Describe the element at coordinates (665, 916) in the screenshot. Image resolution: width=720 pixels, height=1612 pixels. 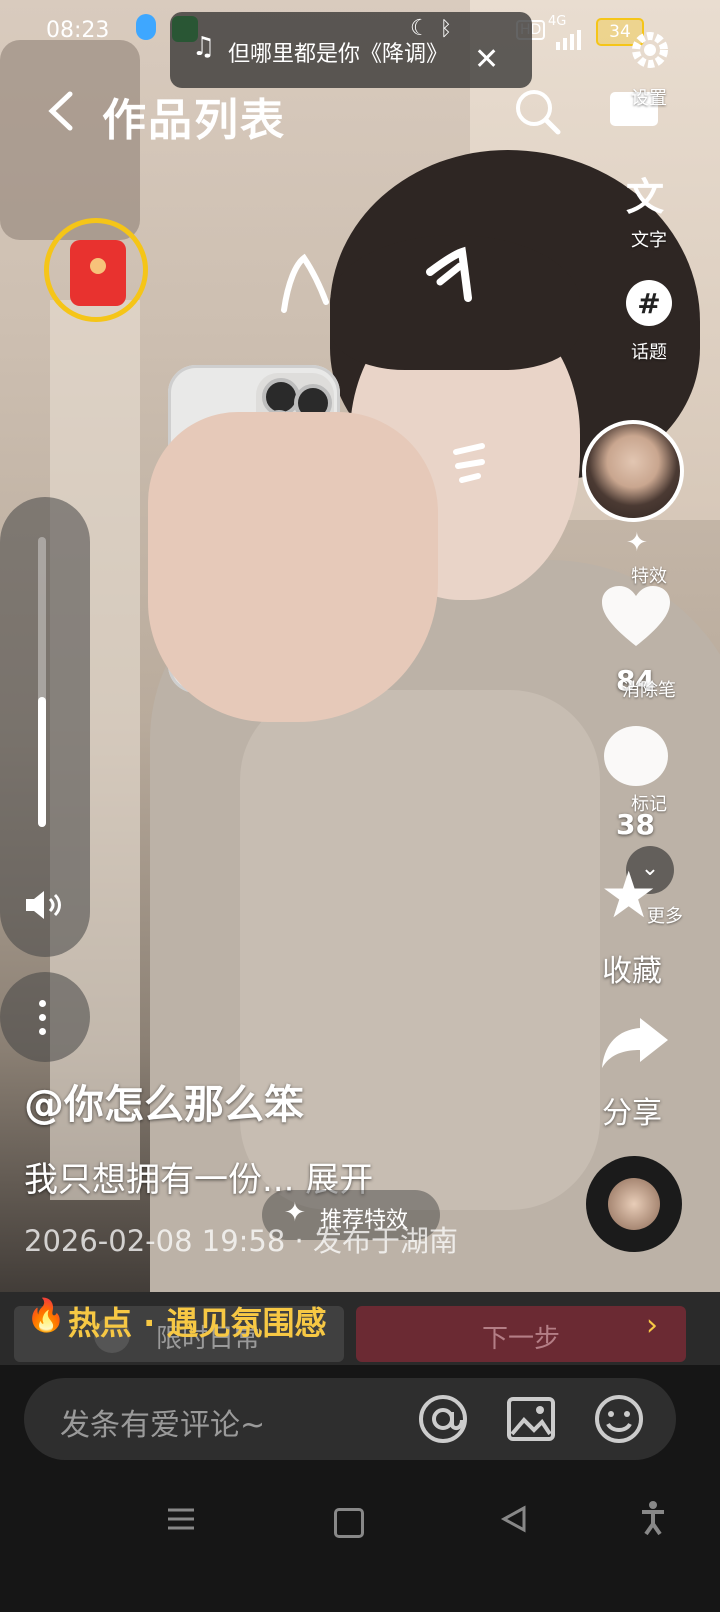
I see `more-label: 更多` at that location.